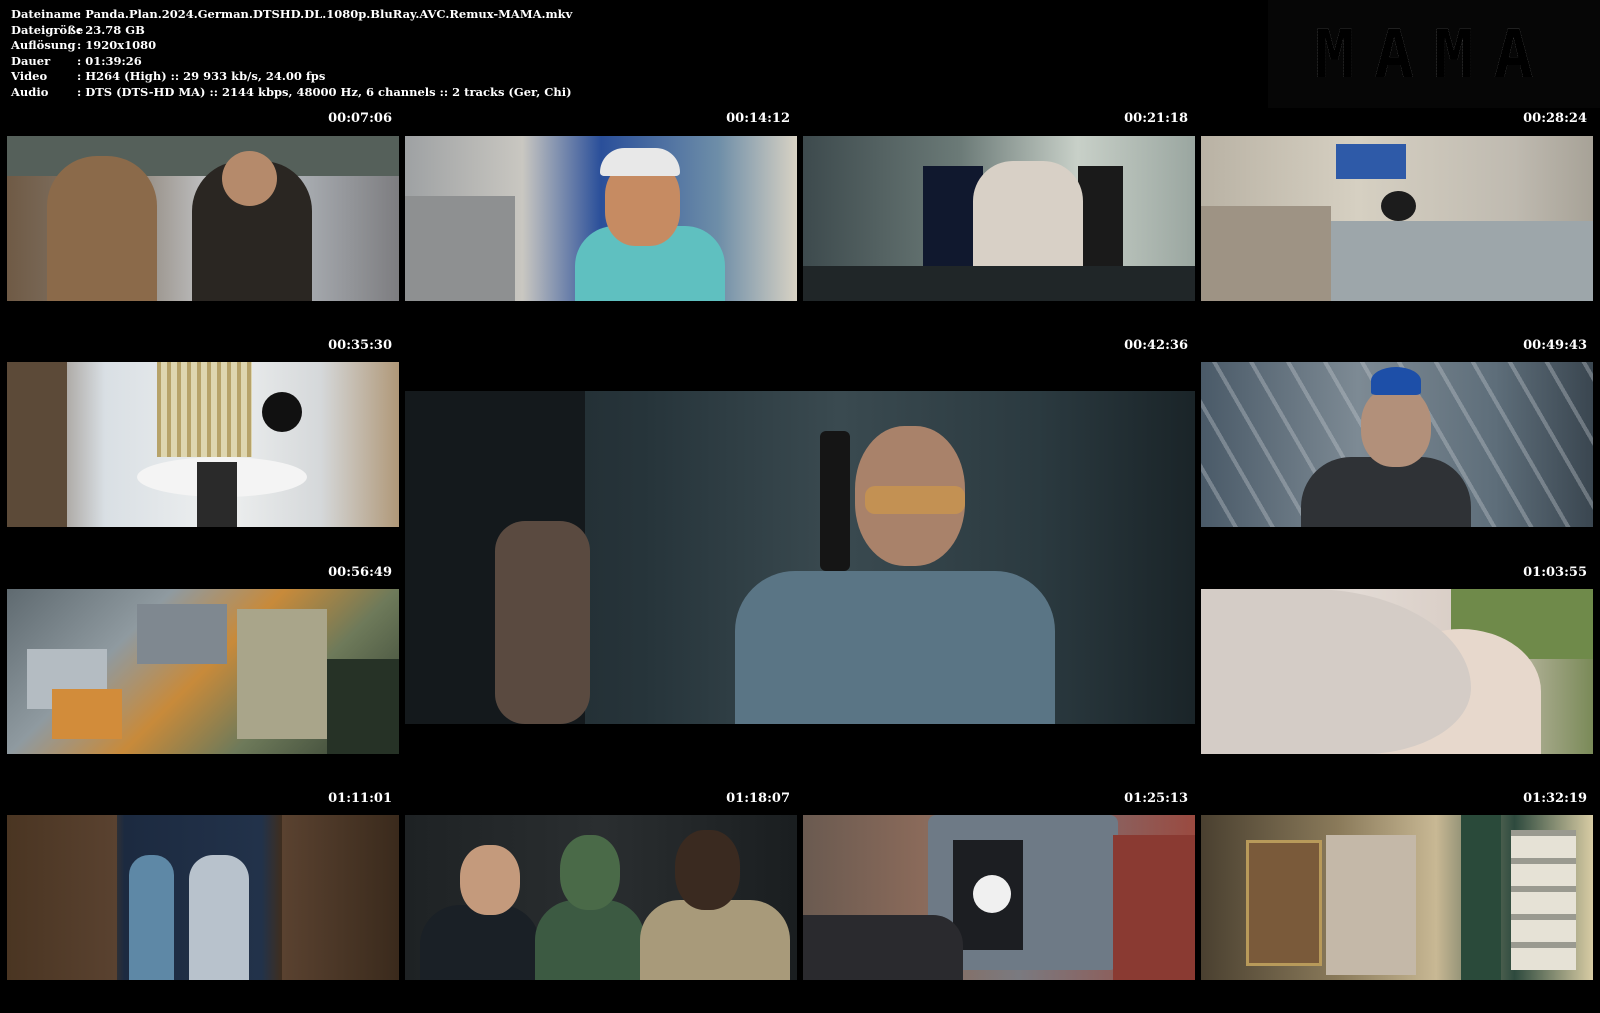 Image resolution: width=1600 pixels, height=1013 pixels. Describe the element at coordinates (291, 62) in the screenshot. I see `info-row-duration: Dauer 01:39:26` at that location.